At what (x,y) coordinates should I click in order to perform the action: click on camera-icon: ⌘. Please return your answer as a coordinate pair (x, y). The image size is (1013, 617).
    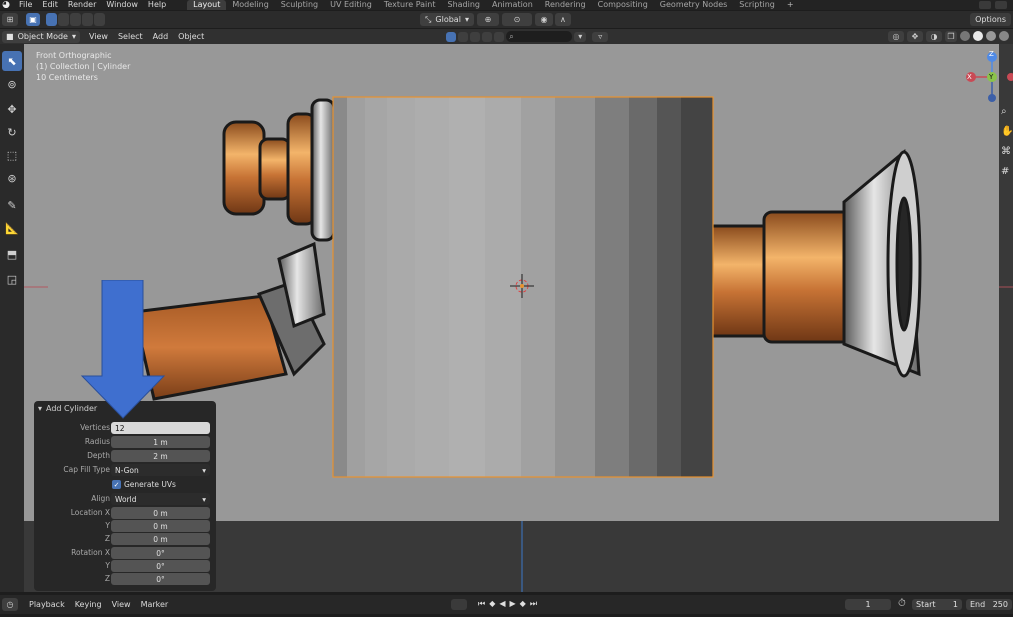
    Looking at the image, I should click on (1006, 151).